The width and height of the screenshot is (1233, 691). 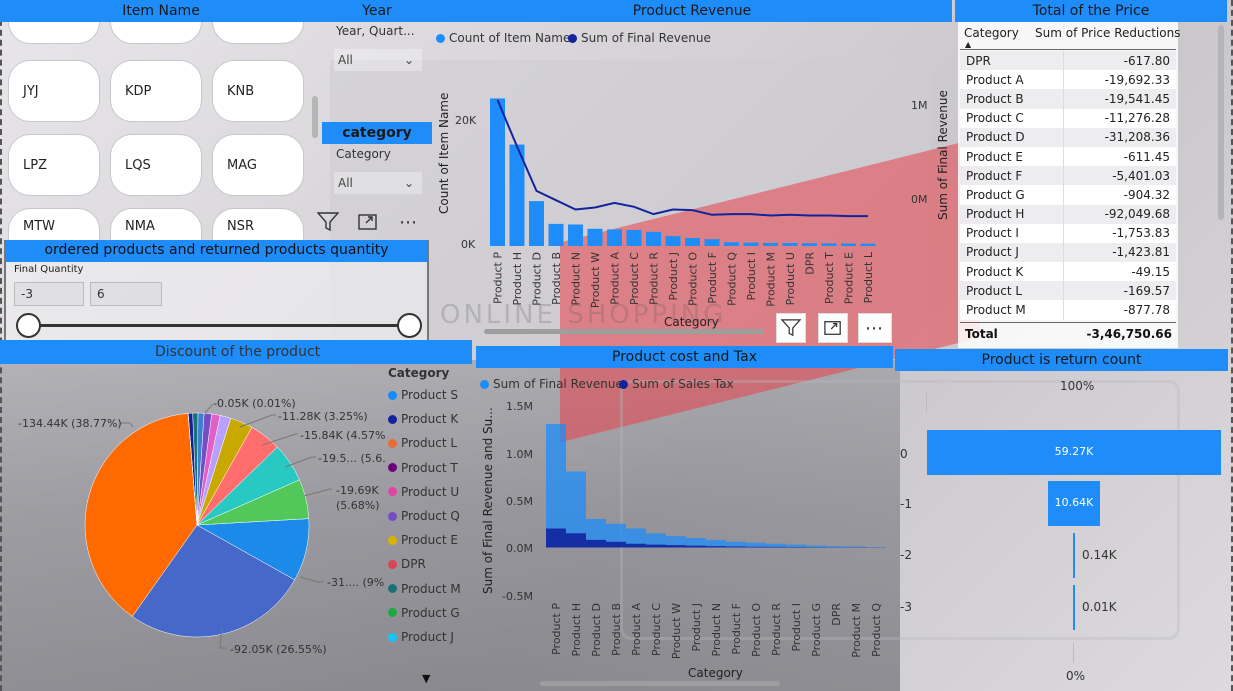 What do you see at coordinates (1068, 233) in the screenshot?
I see `table-row: Product I -1,753.83` at bounding box center [1068, 233].